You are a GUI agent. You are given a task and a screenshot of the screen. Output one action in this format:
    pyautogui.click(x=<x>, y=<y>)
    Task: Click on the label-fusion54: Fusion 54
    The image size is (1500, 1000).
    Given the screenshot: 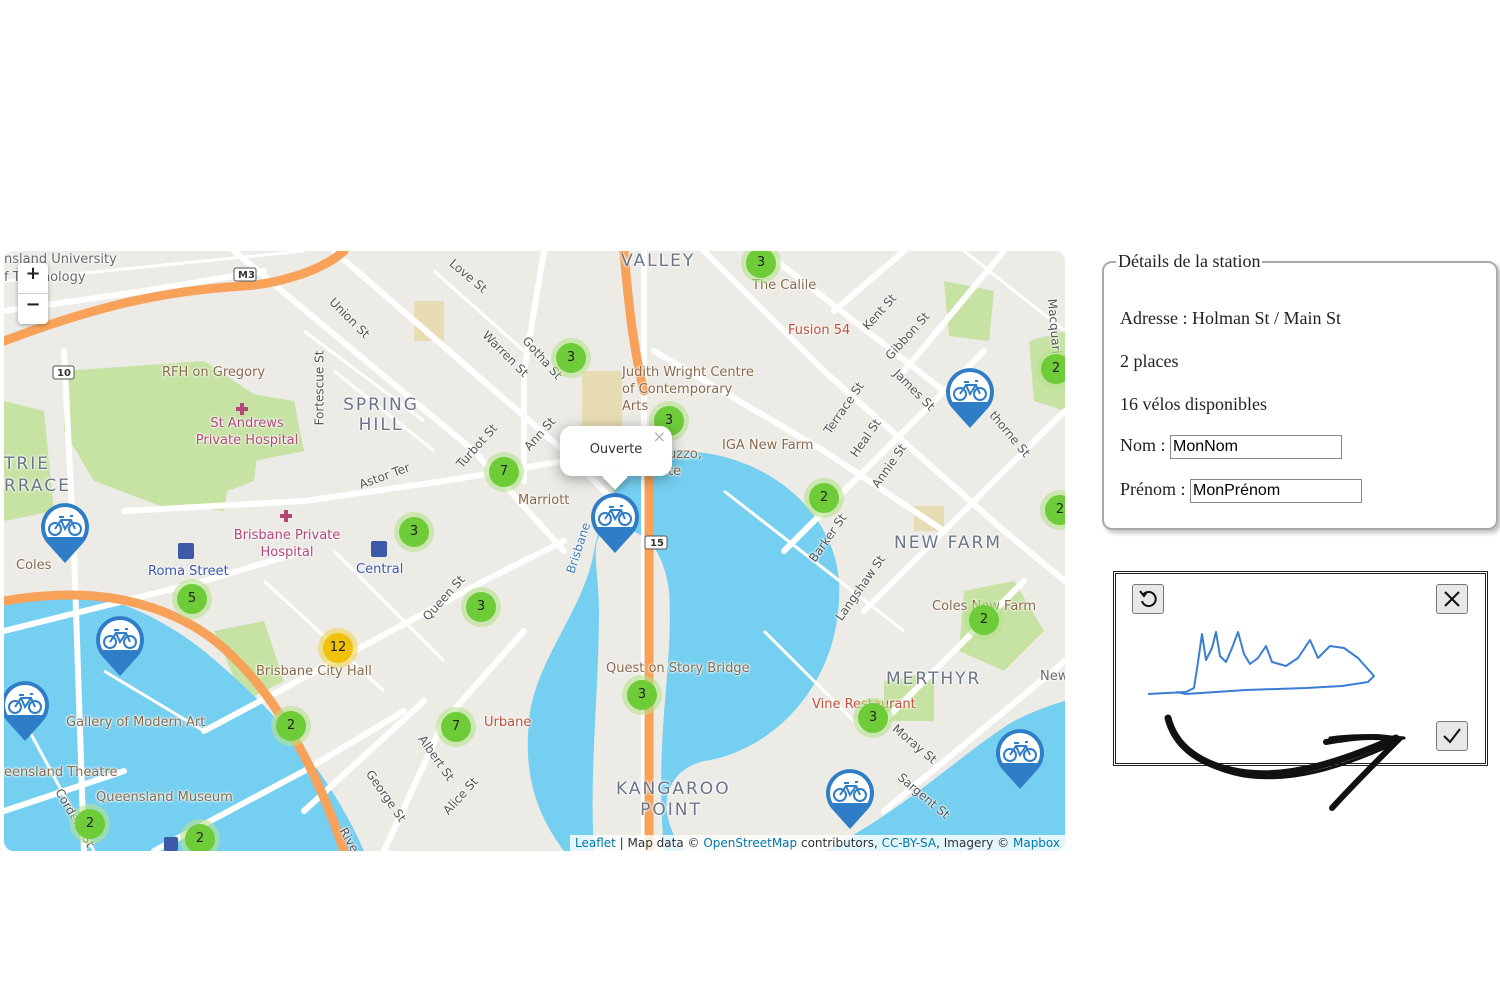 What is the action you would take?
    pyautogui.click(x=819, y=330)
    